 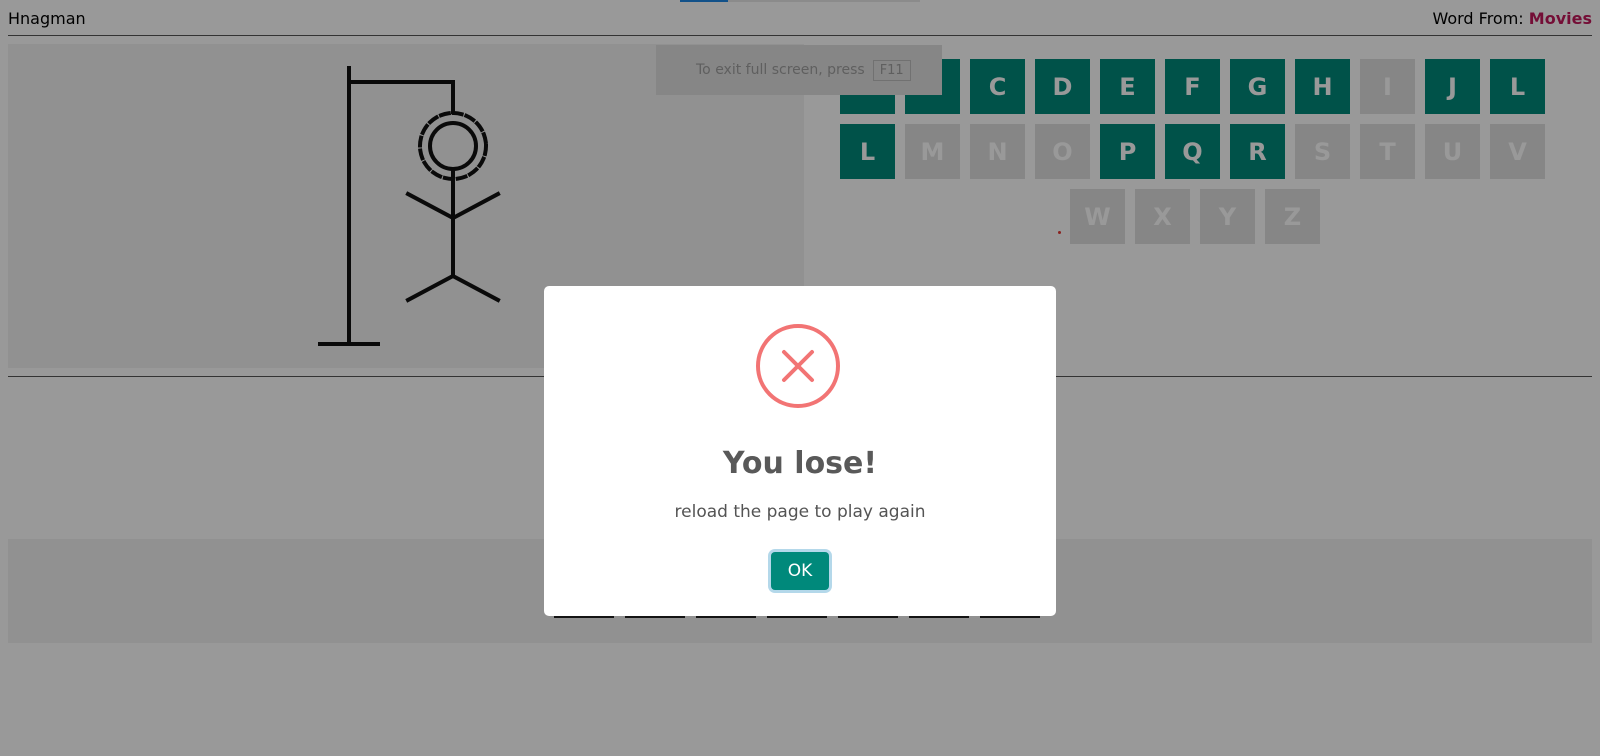 I want to click on error-x-icon, so click(x=798, y=366).